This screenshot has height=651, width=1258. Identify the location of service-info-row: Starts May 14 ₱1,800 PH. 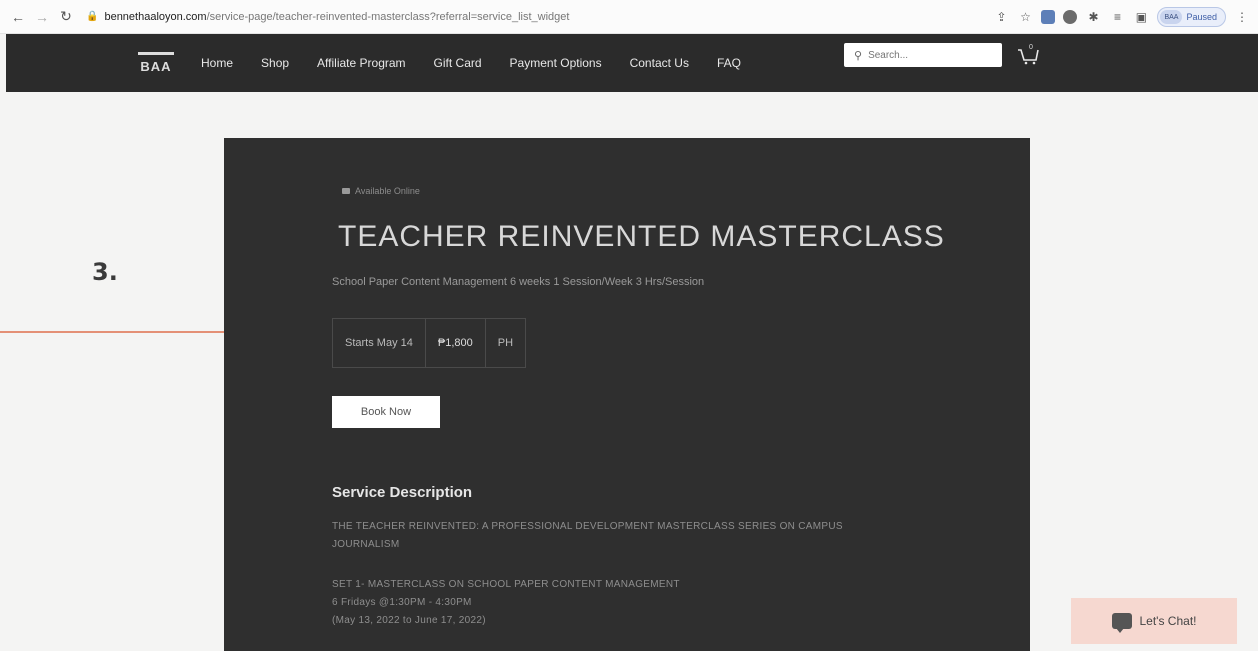
(429, 343).